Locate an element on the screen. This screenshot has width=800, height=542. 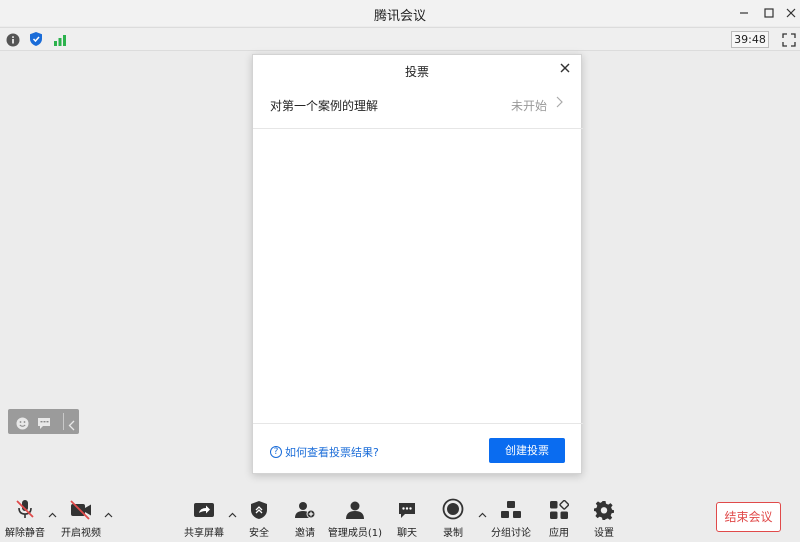
manage-members-button: 管理成员(1) is located at coordinates (355, 519).